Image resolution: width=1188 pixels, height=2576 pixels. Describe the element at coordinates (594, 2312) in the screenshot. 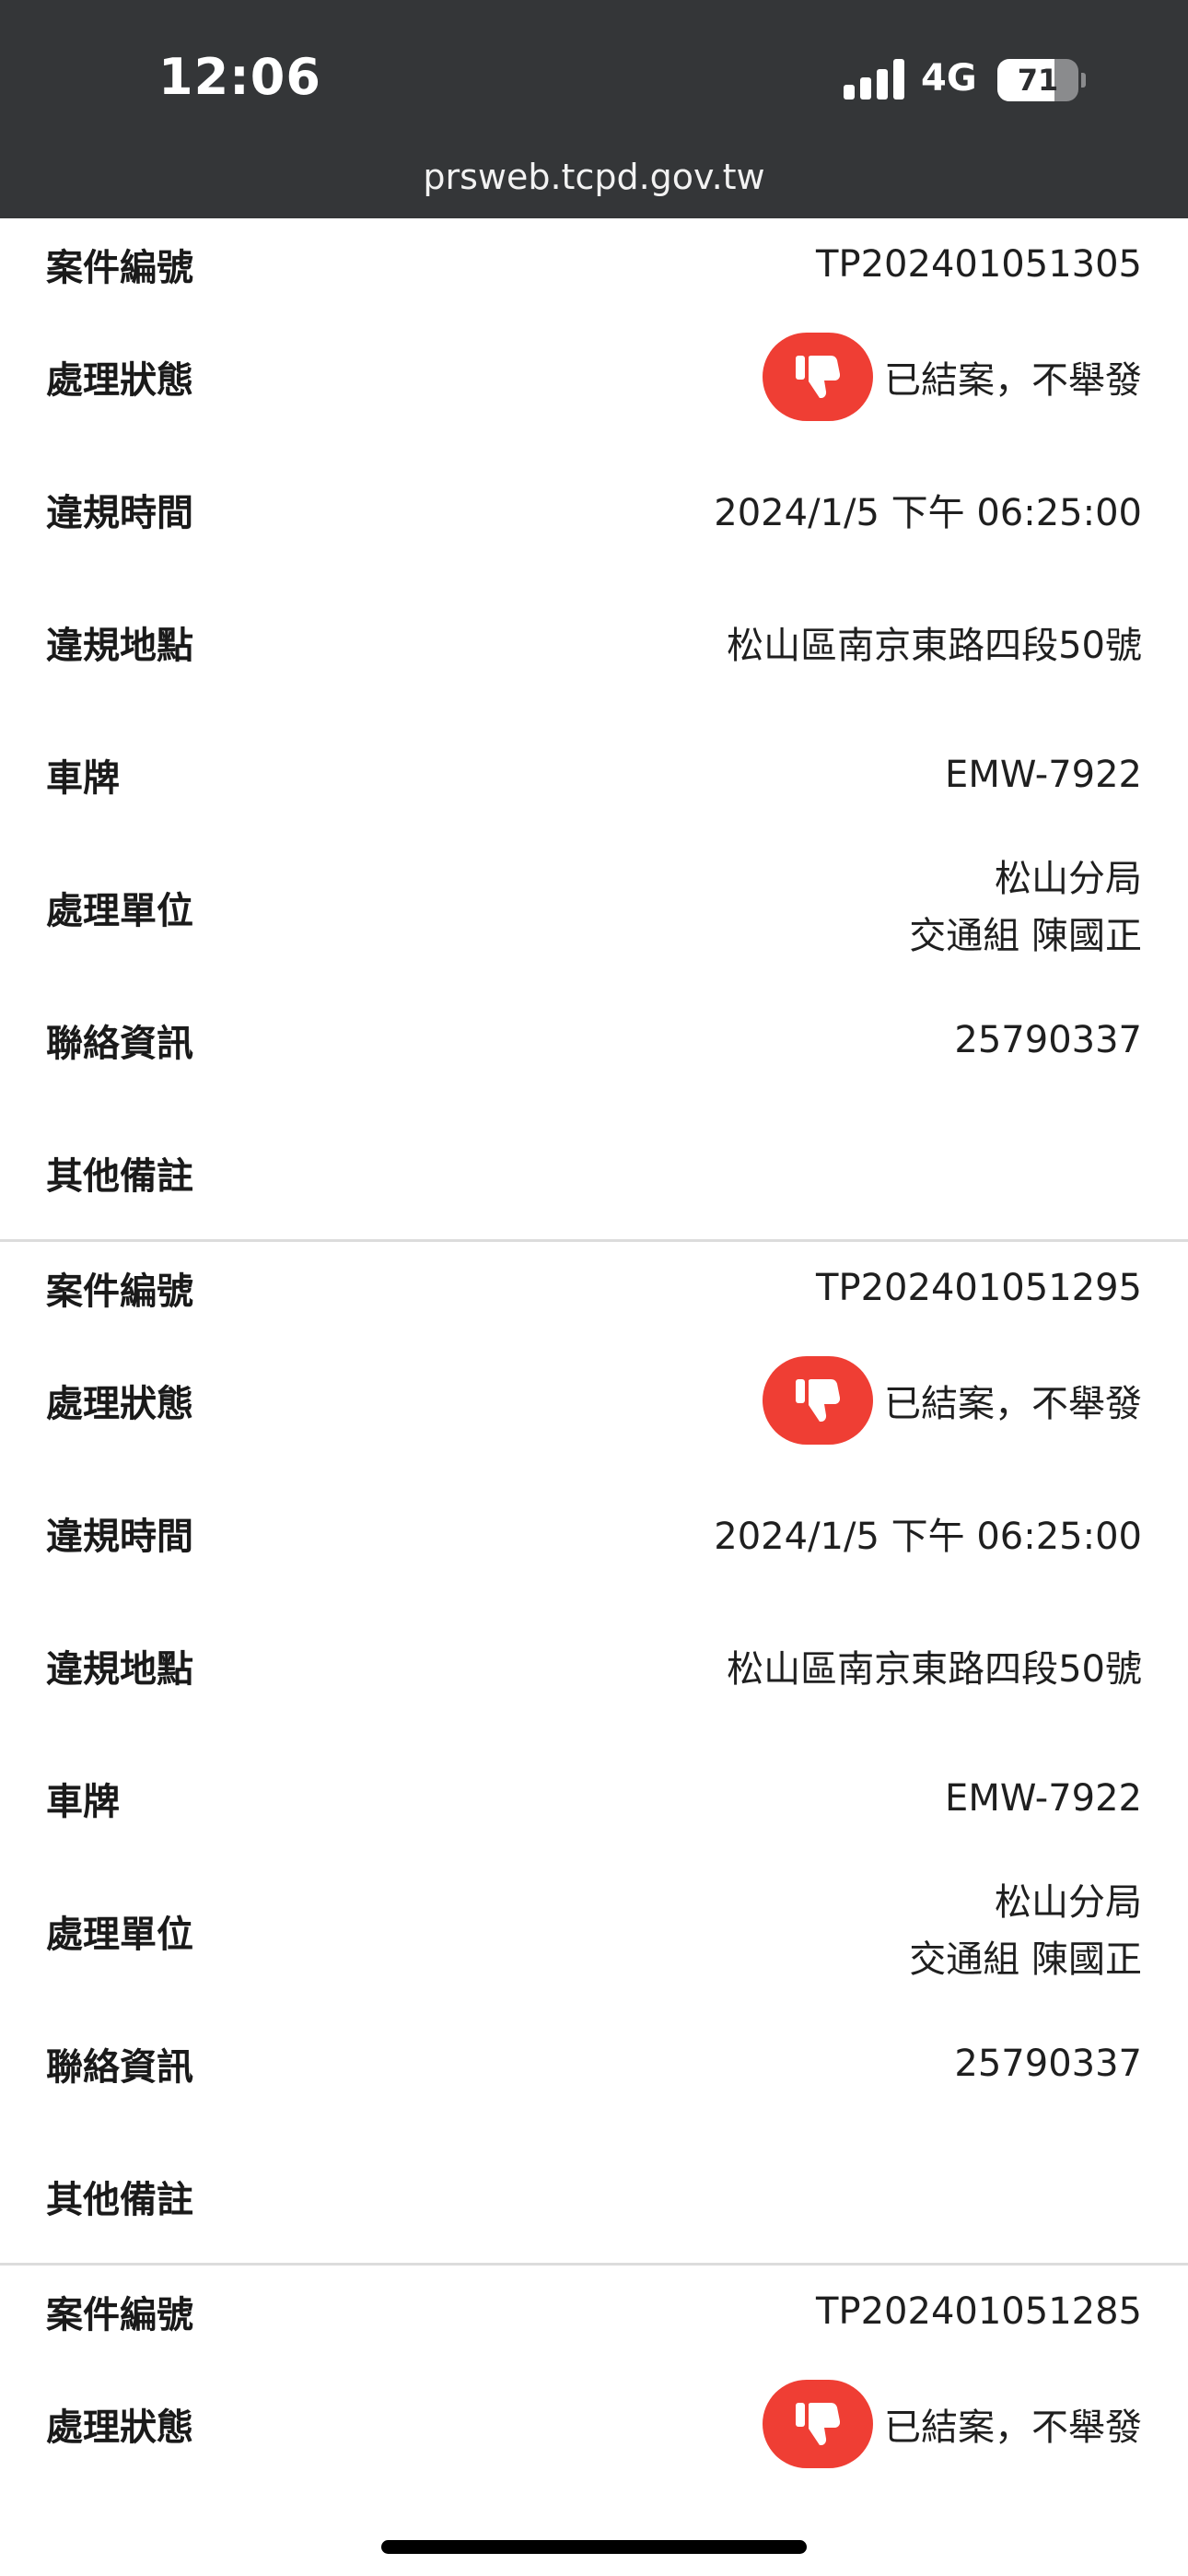

I see `field-case-number: 案件編號 TP202401051285` at that location.